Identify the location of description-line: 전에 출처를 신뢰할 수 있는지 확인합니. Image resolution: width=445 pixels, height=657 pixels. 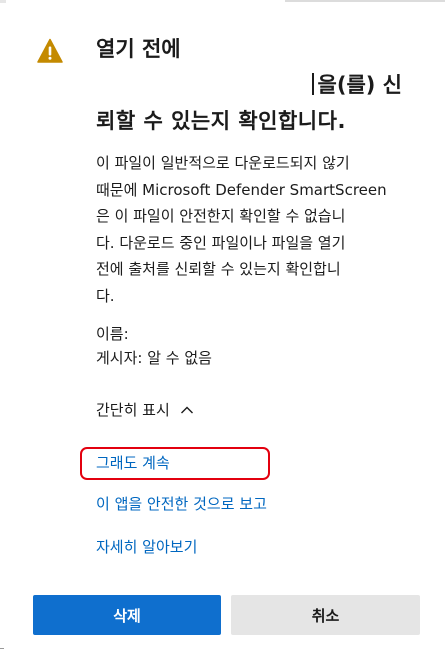
(218, 269).